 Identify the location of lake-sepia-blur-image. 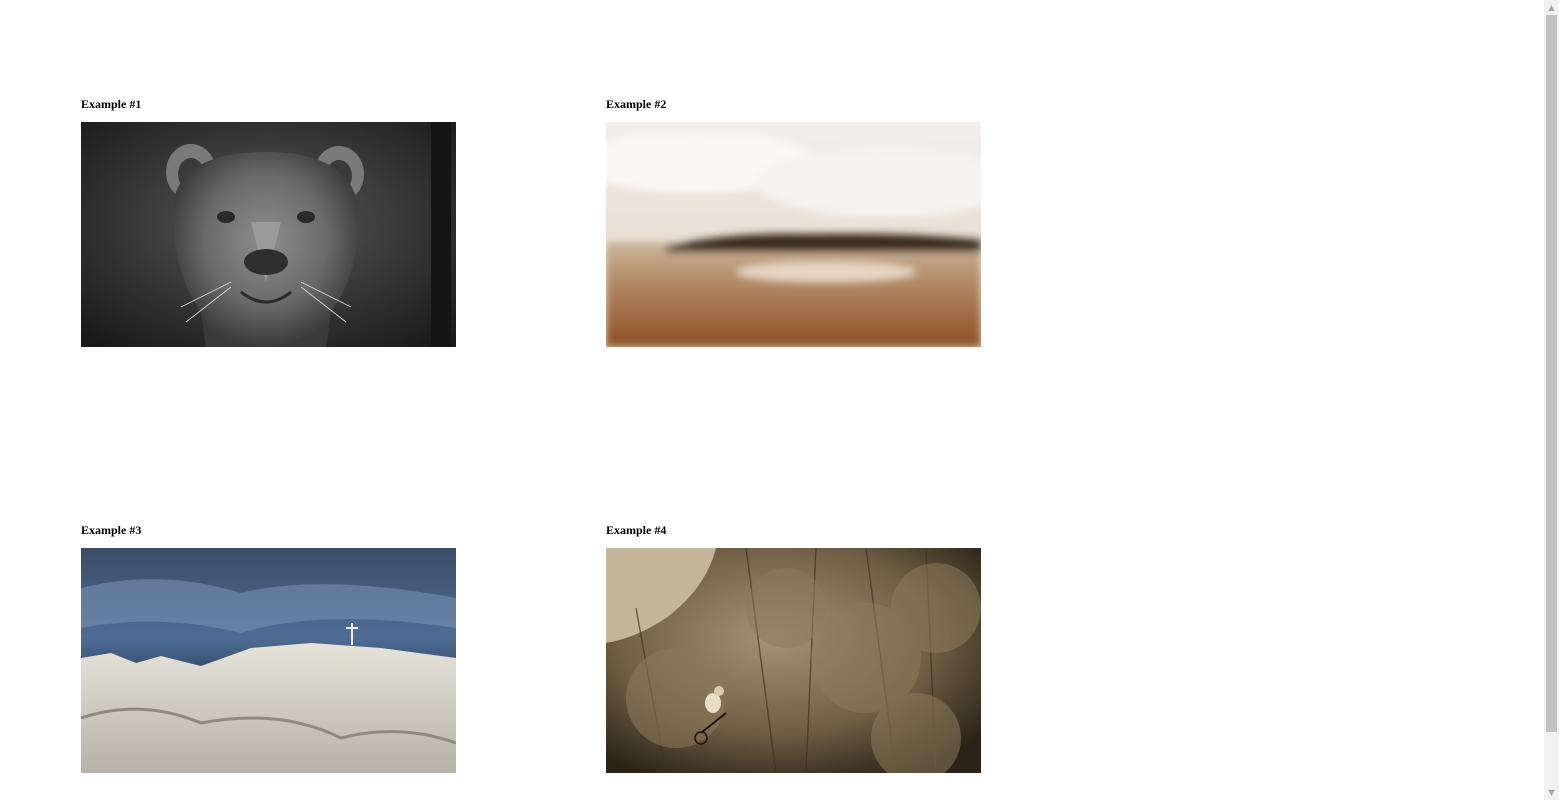
(793, 234).